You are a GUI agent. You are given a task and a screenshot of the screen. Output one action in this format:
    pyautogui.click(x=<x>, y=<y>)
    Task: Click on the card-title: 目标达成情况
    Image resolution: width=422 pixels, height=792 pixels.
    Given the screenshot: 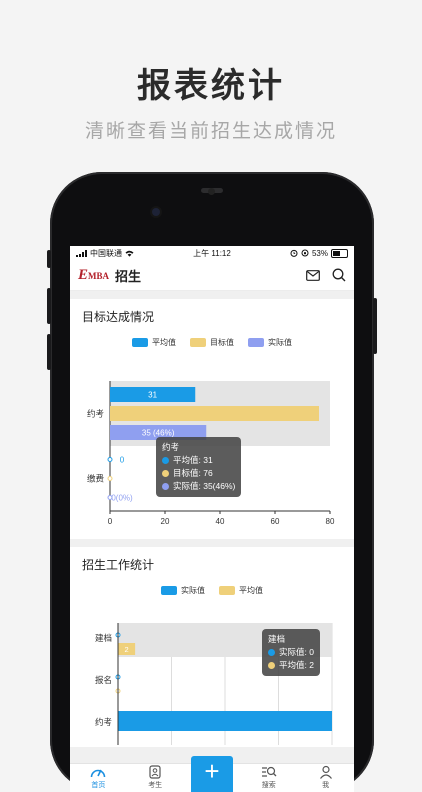 What is the action you would take?
    pyautogui.click(x=118, y=317)
    